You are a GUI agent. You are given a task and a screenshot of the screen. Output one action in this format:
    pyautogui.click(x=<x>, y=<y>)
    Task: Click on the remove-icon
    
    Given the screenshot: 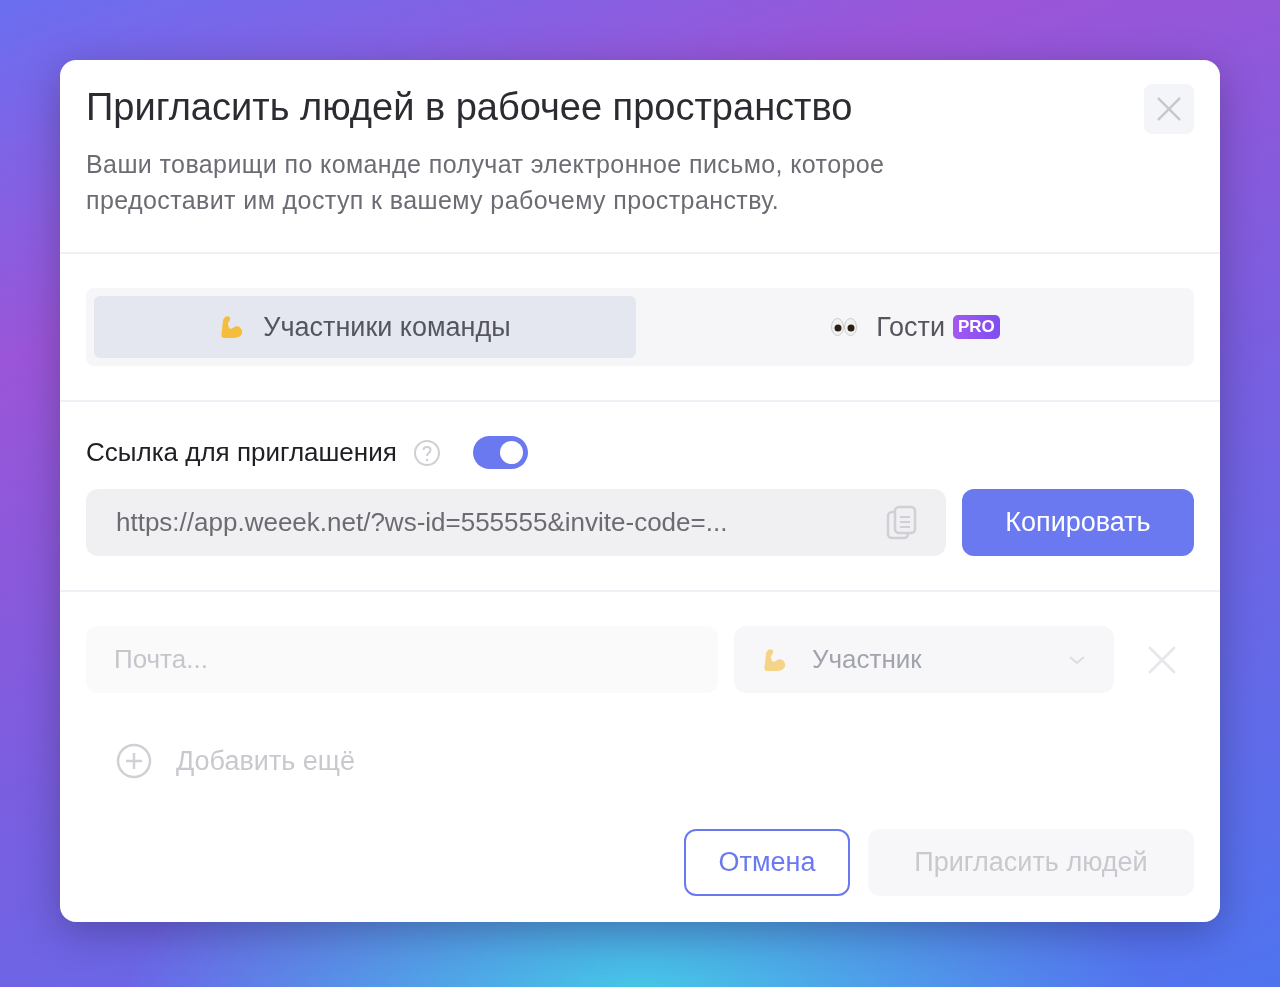 What is the action you would take?
    pyautogui.click(x=1162, y=659)
    